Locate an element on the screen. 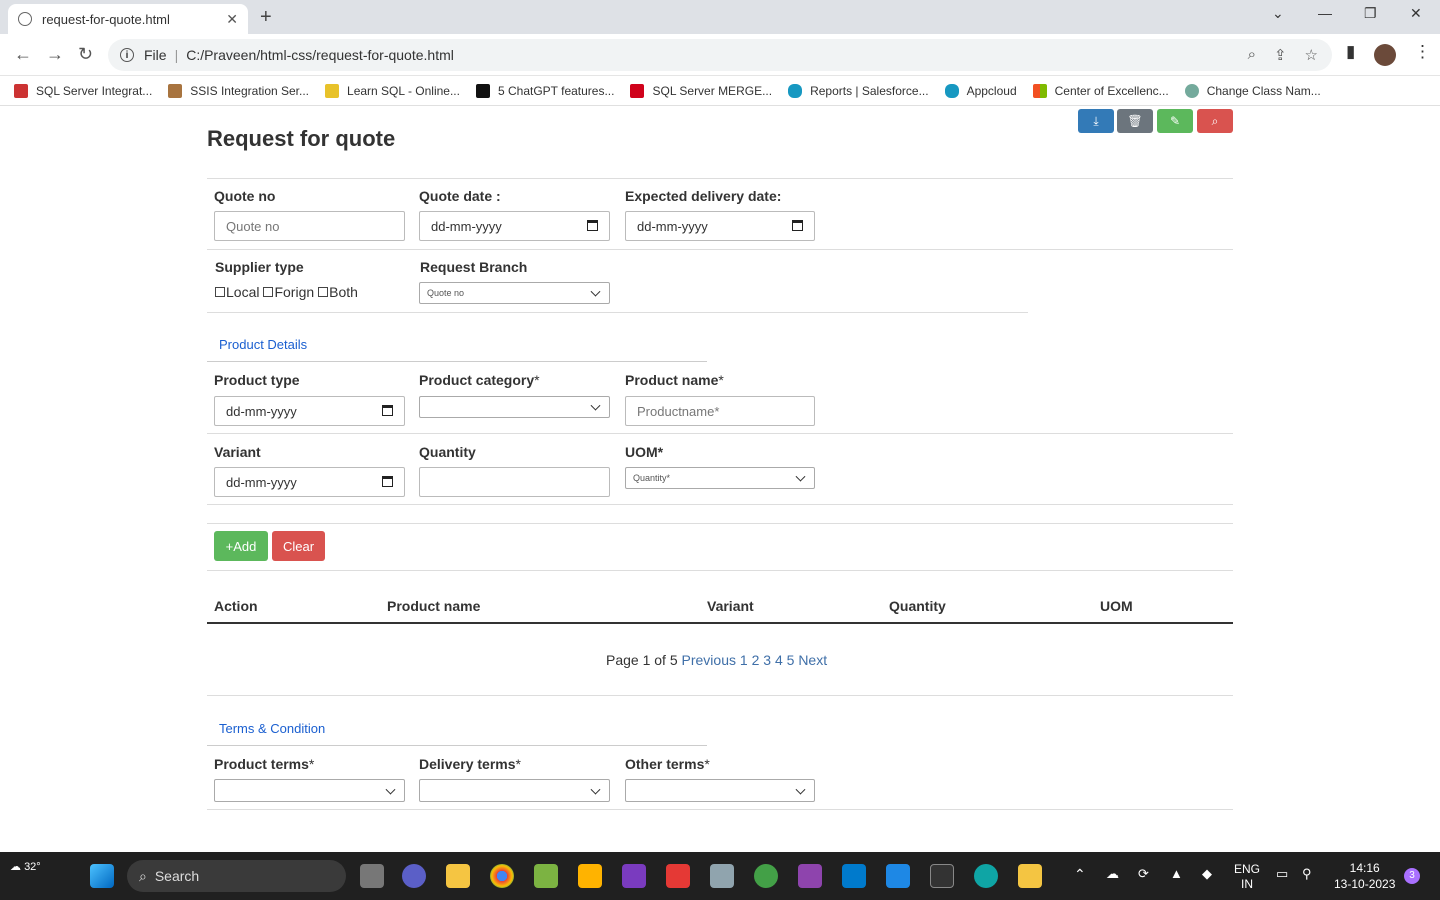  terminal-icon is located at coordinates (942, 876).